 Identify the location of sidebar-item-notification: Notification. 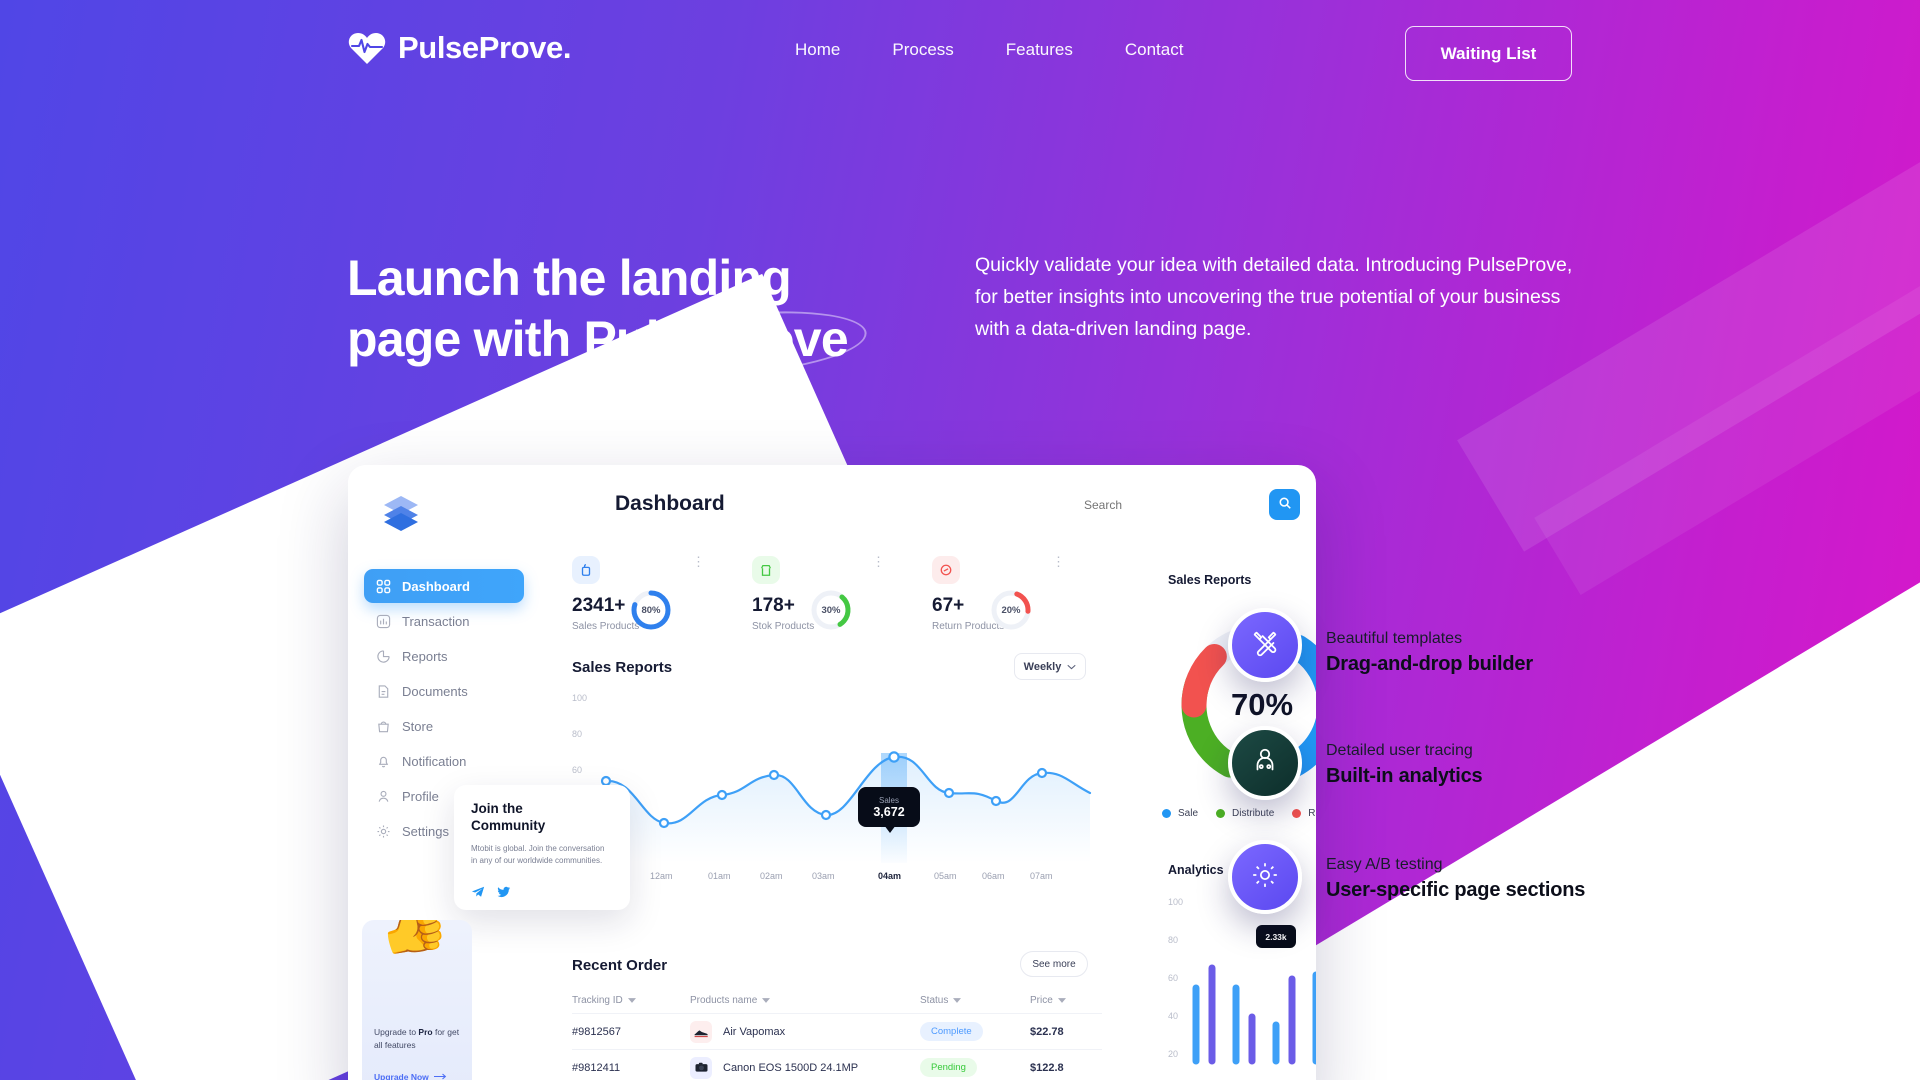
(444, 761).